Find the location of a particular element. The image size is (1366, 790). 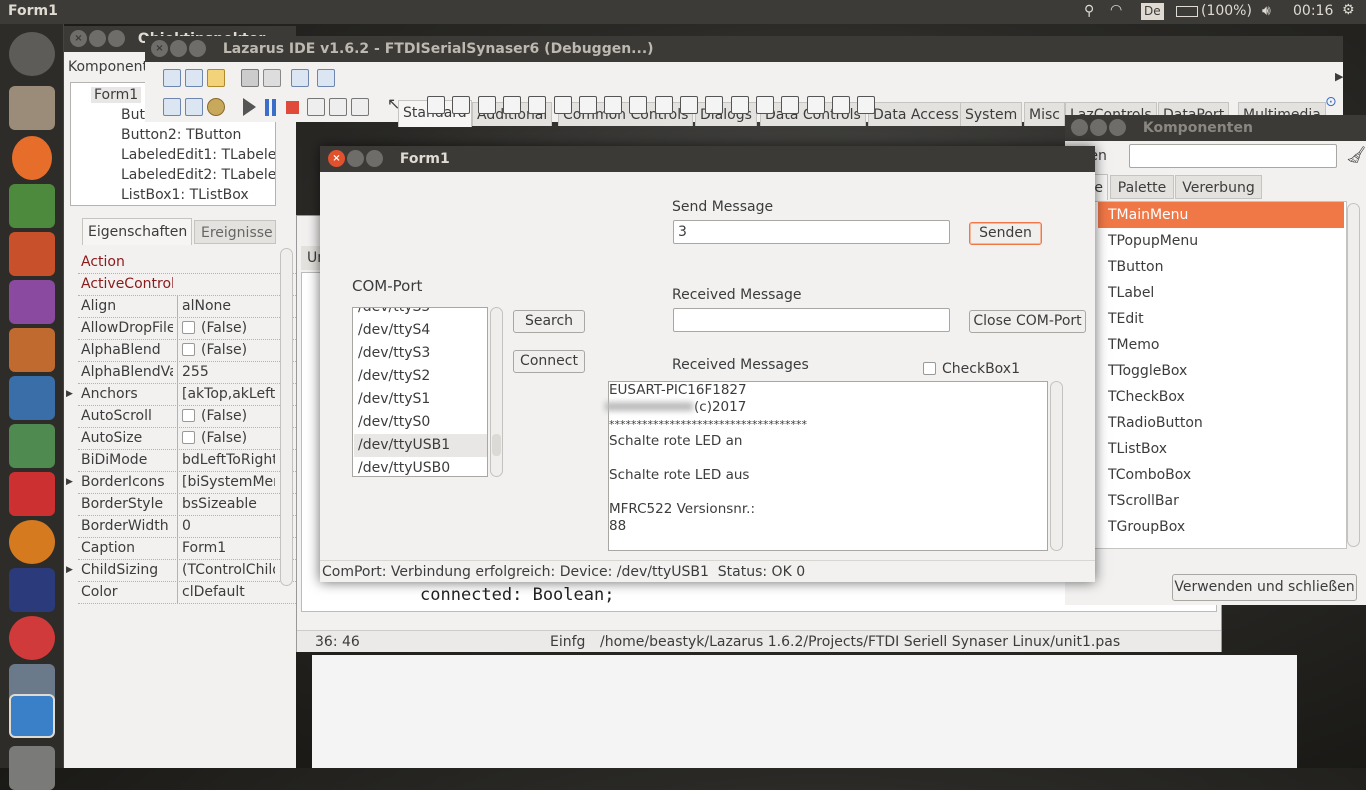

component-search-input is located at coordinates (1233, 156).